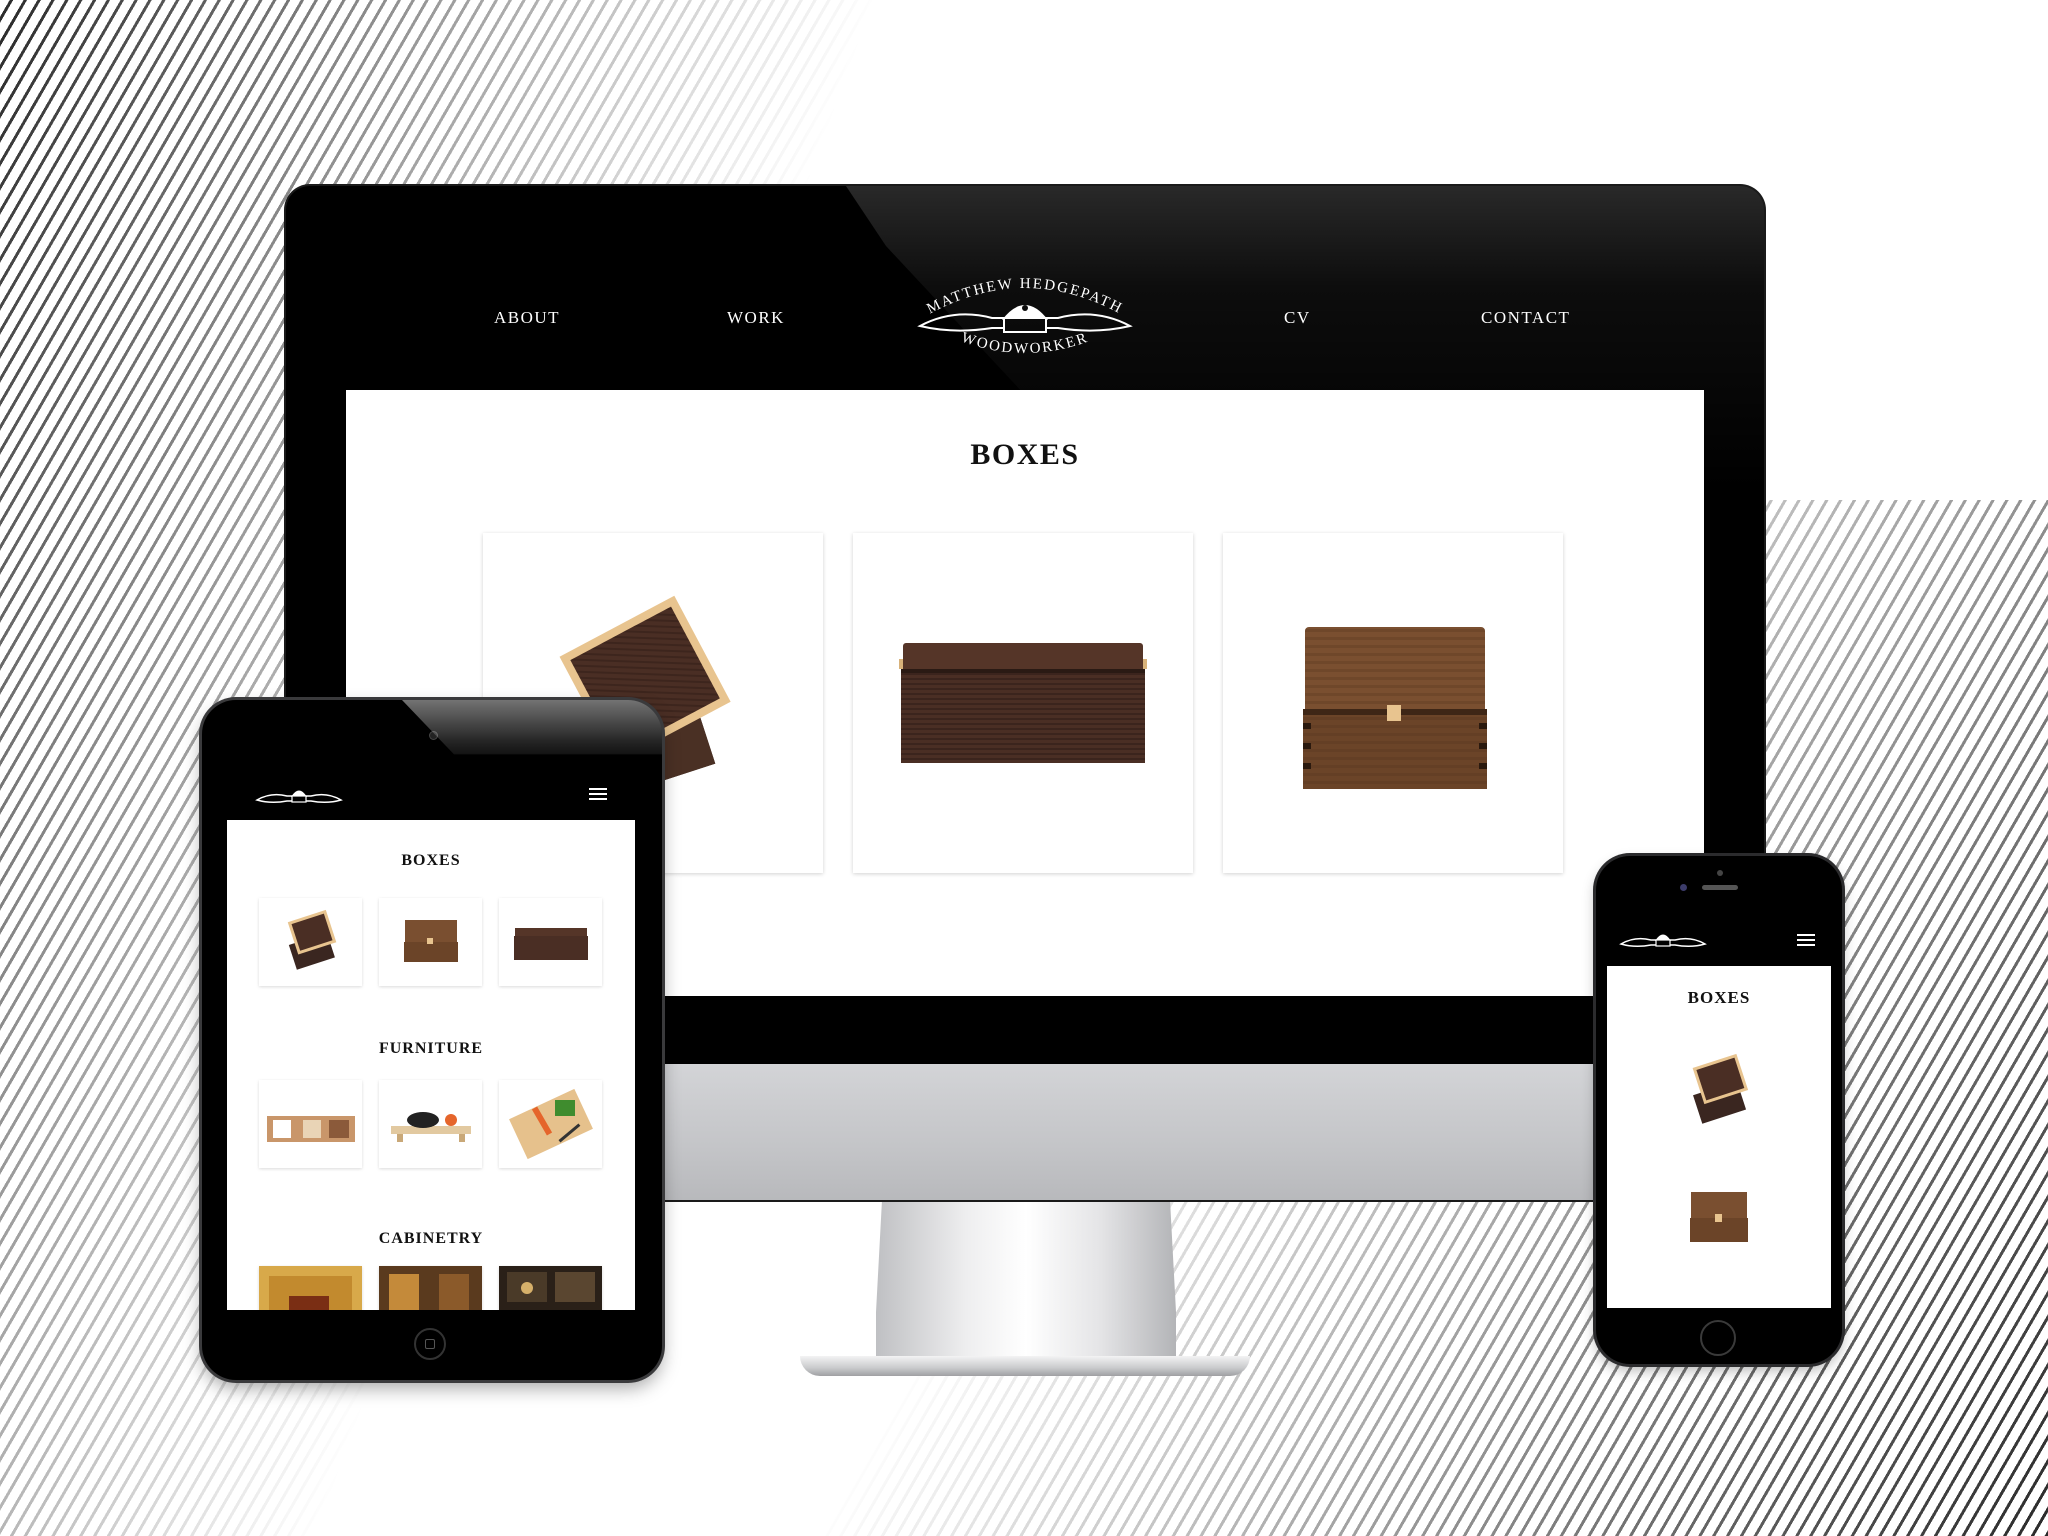 This screenshot has height=1536, width=2048. Describe the element at coordinates (431, 860) in the screenshot. I see `section-heading-boxes: BOXES` at that location.